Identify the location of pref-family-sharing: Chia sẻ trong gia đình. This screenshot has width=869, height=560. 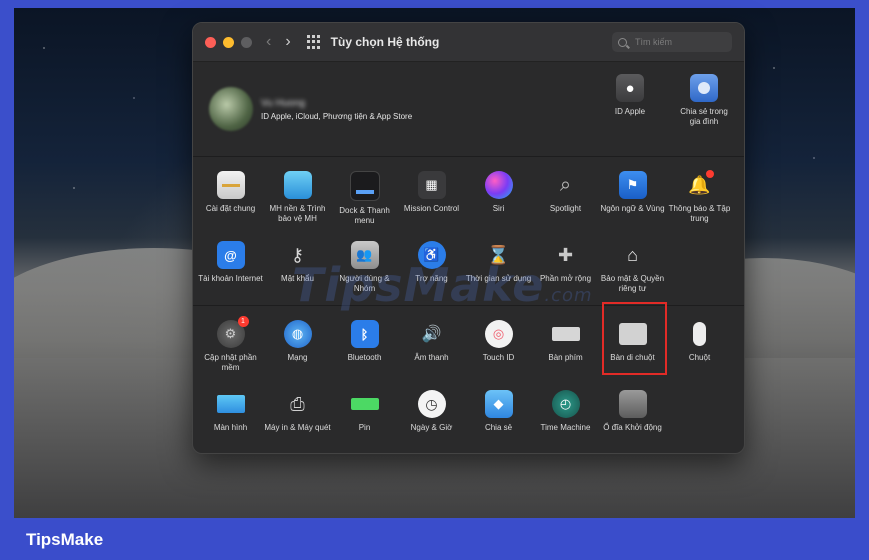
(704, 100).